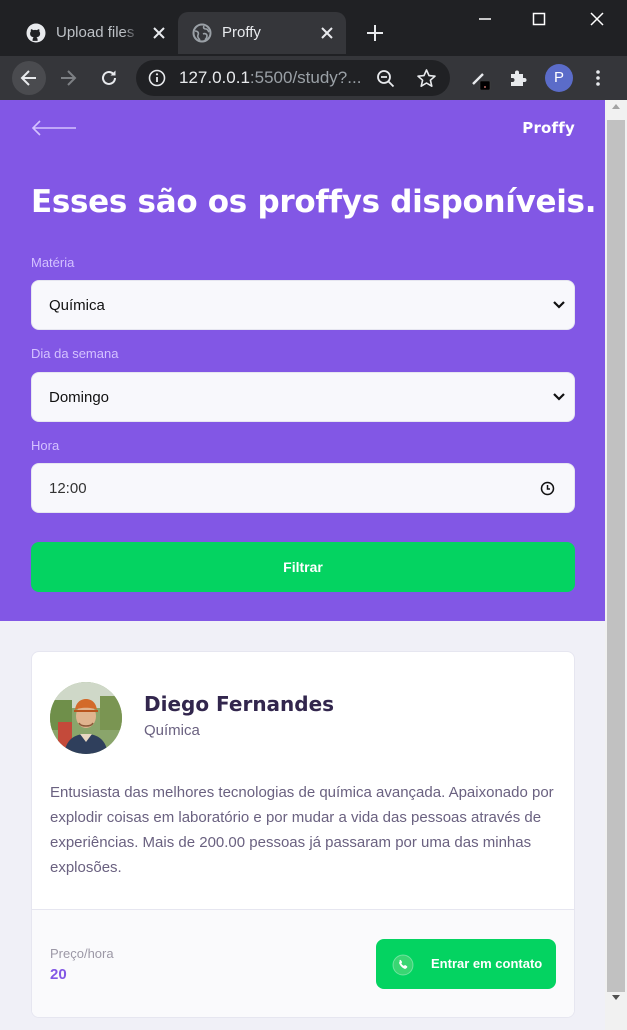  What do you see at coordinates (485, 19) in the screenshot?
I see `minimize-window-icon` at bounding box center [485, 19].